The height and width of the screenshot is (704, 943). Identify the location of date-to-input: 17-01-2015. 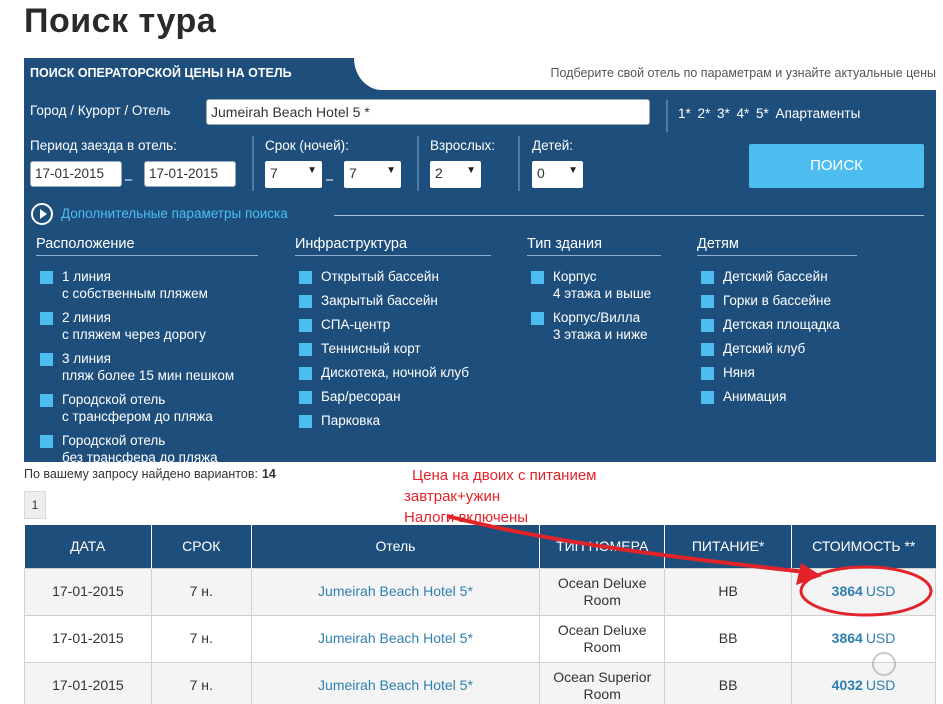
(190, 174).